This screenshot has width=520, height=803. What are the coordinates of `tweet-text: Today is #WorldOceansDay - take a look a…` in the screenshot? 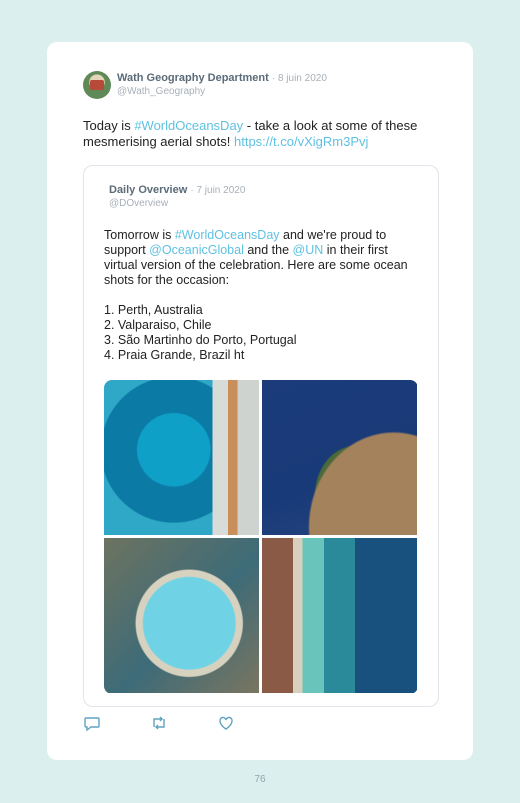 It's located at (263, 134).